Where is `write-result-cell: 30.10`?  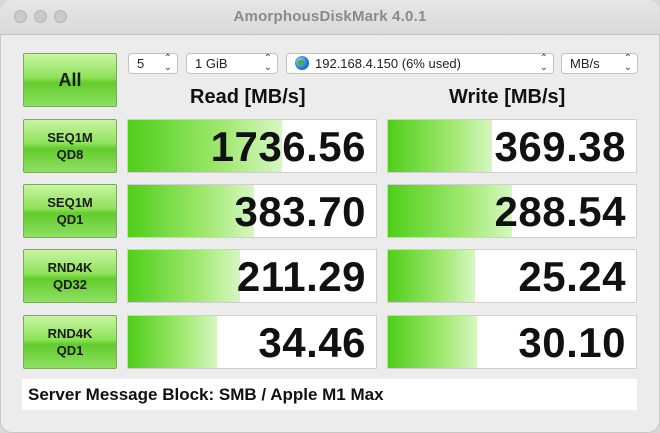 write-result-cell: 30.10 is located at coordinates (512, 342).